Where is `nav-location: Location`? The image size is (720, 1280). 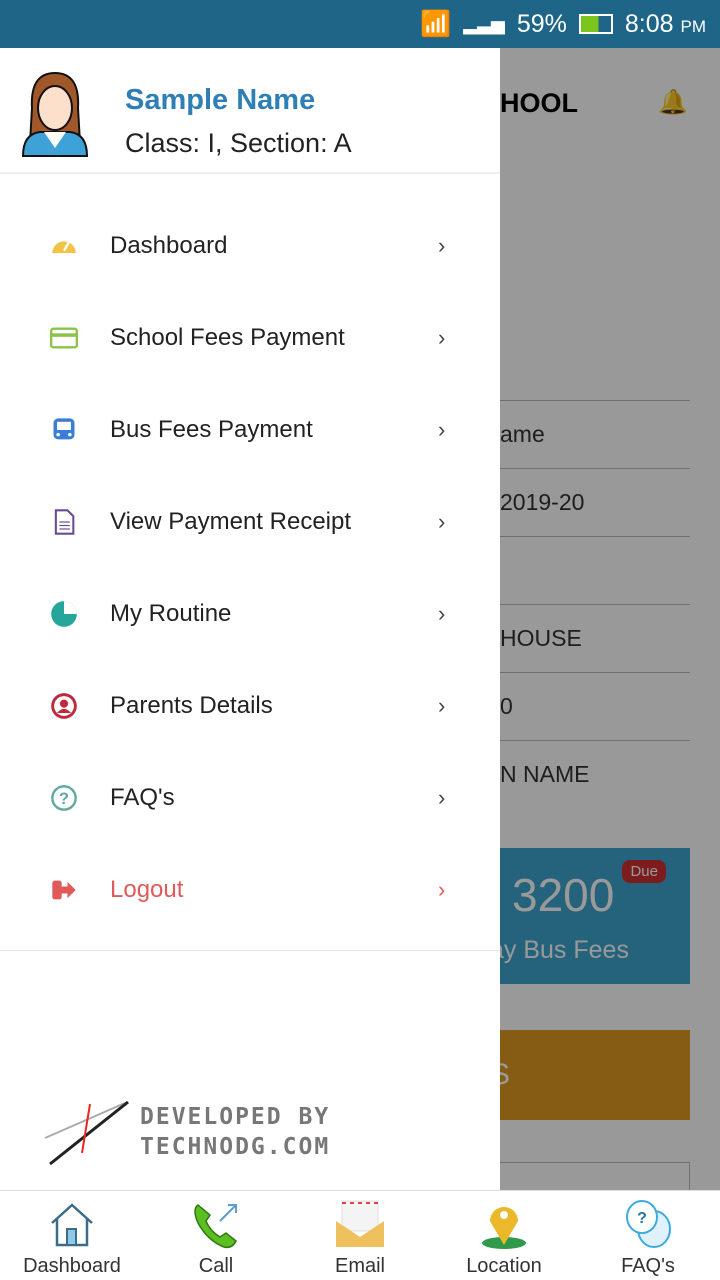
nav-location: Location is located at coordinates (504, 1235).